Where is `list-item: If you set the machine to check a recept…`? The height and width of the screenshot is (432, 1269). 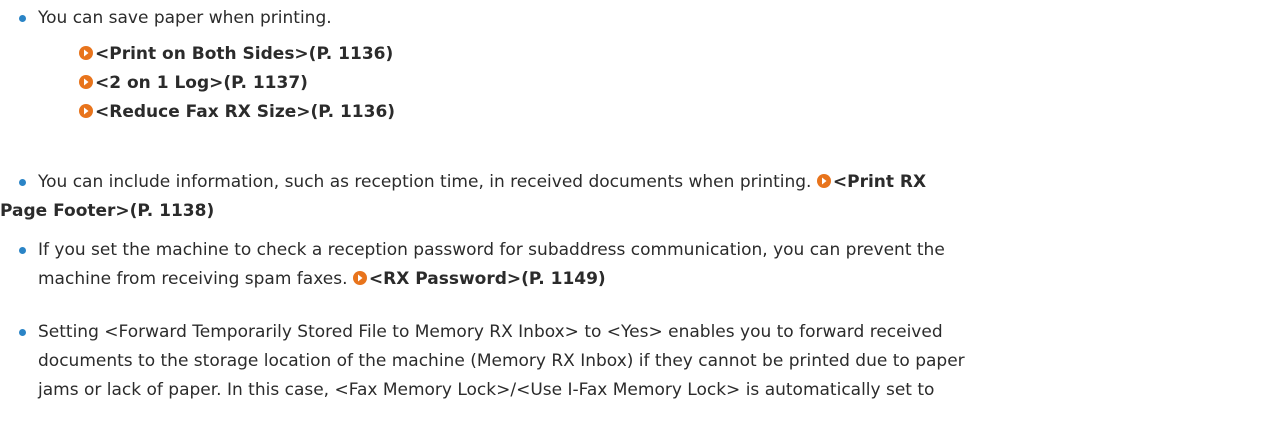 list-item: If you set the machine to check a recept… is located at coordinates (634, 265).